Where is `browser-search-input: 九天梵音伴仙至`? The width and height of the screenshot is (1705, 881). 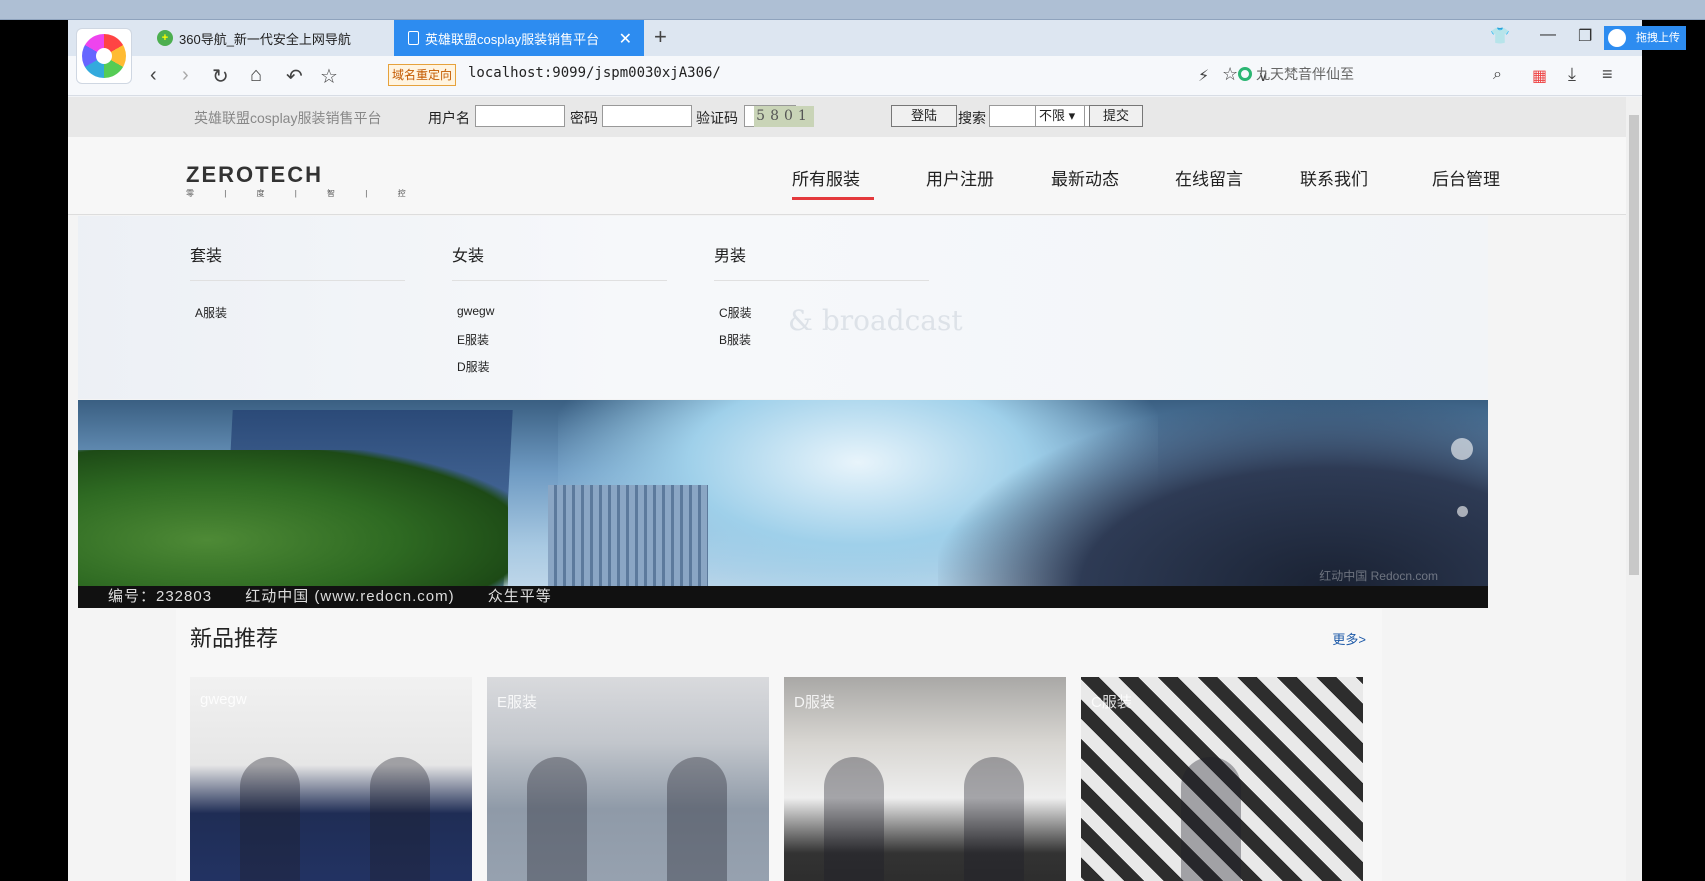
browser-search-input: 九天梵音伴仙至 is located at coordinates (1358, 76).